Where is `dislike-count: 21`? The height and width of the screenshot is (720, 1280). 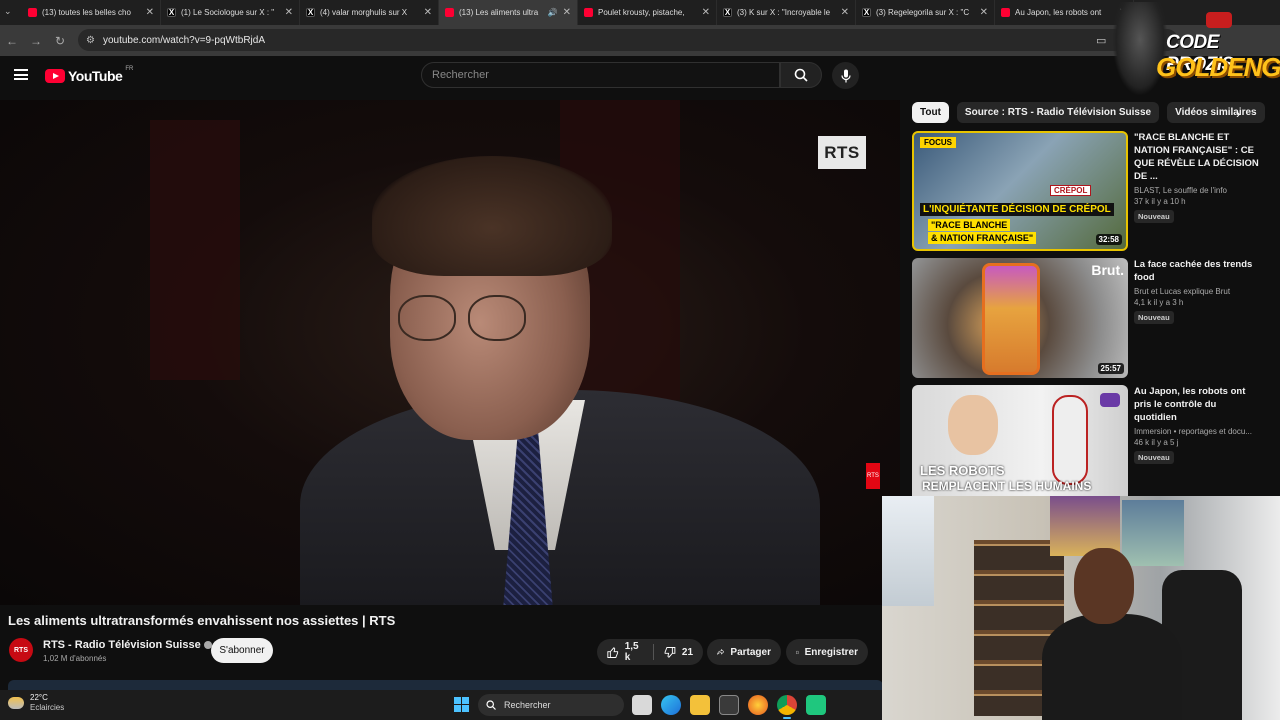
dislike-count: 21 is located at coordinates (687, 652).